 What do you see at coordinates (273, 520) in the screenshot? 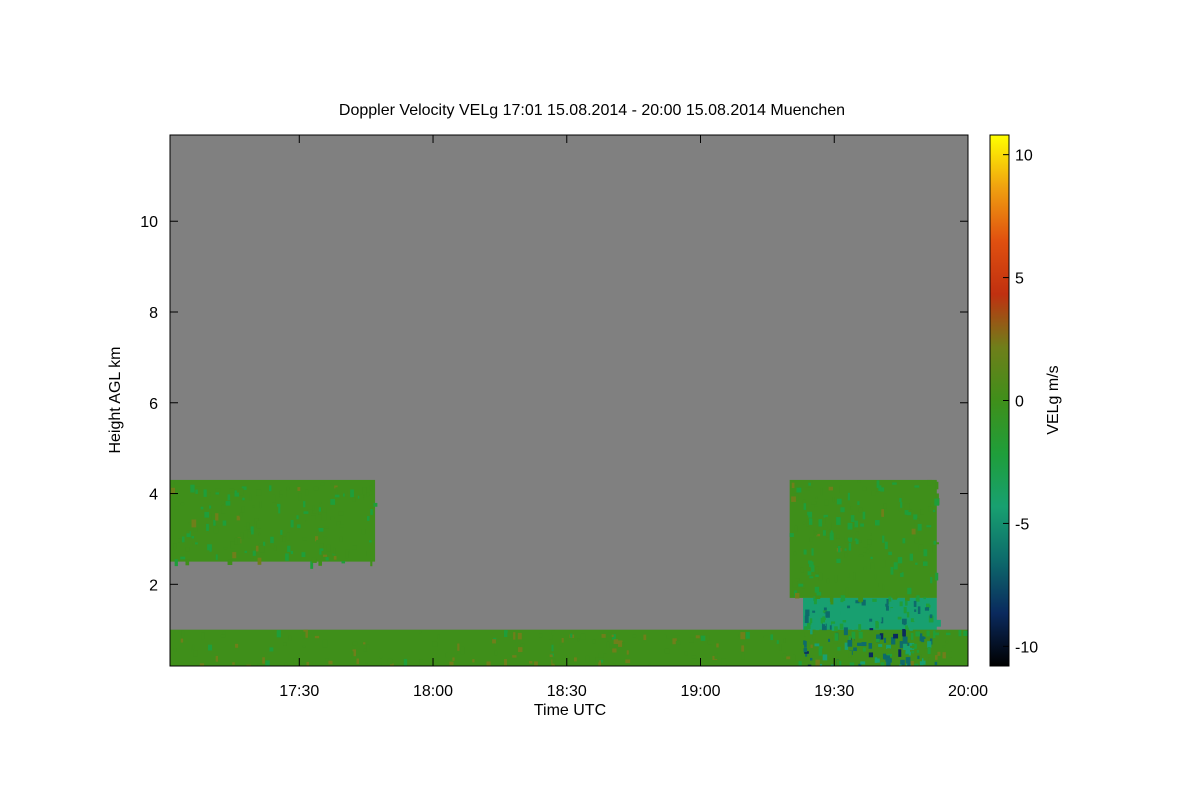
I see `cloud-region-upper-cloud-left` at bounding box center [273, 520].